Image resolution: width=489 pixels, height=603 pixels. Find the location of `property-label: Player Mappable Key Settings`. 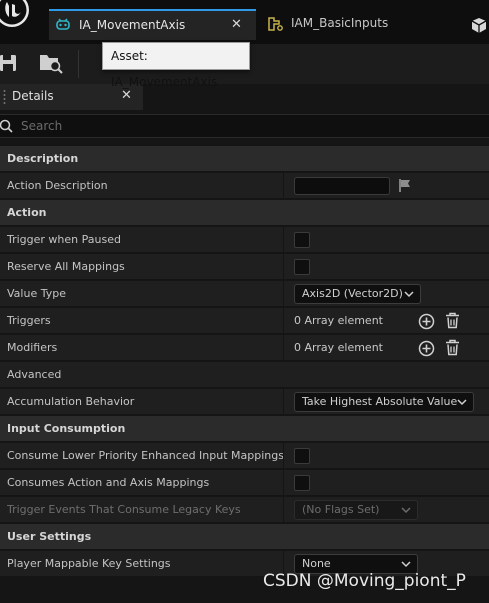

property-label: Player Mappable Key Settings is located at coordinates (89, 563).